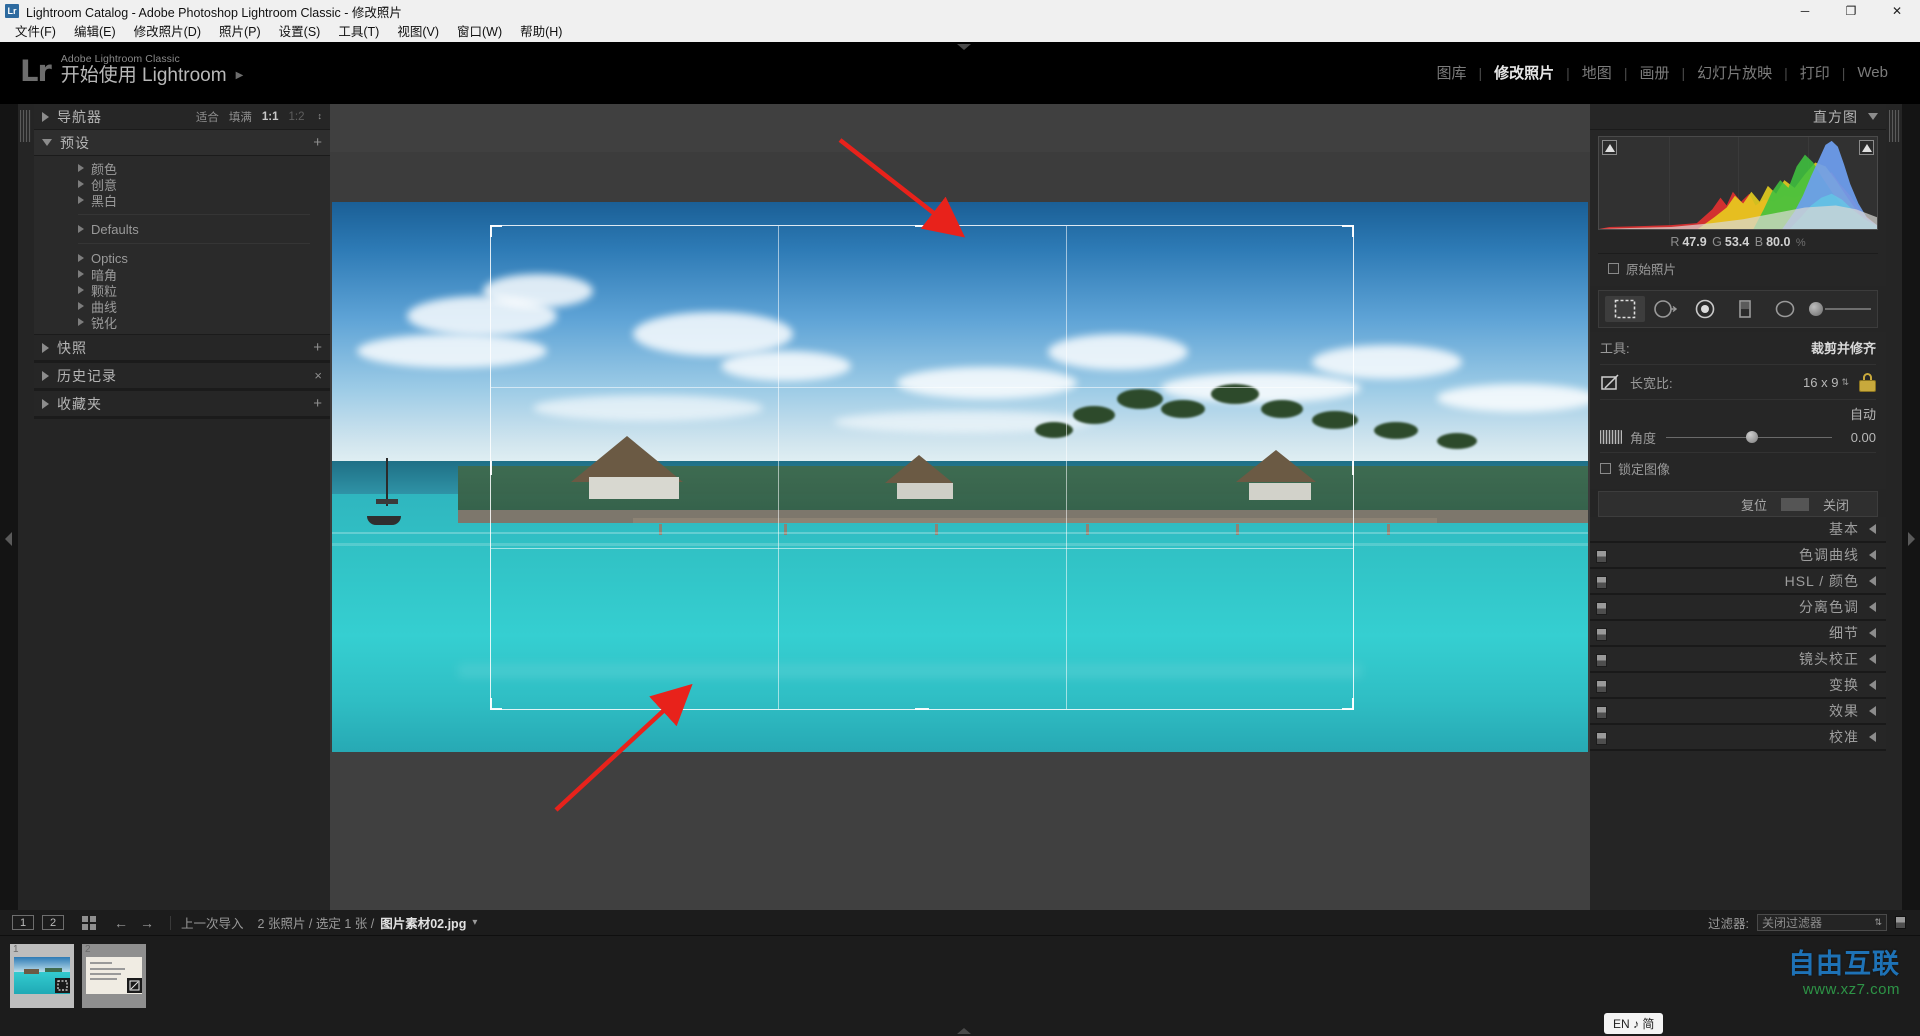  What do you see at coordinates (182, 200) in the screenshot?
I see `preset-group-bw: 黑白` at bounding box center [182, 200].